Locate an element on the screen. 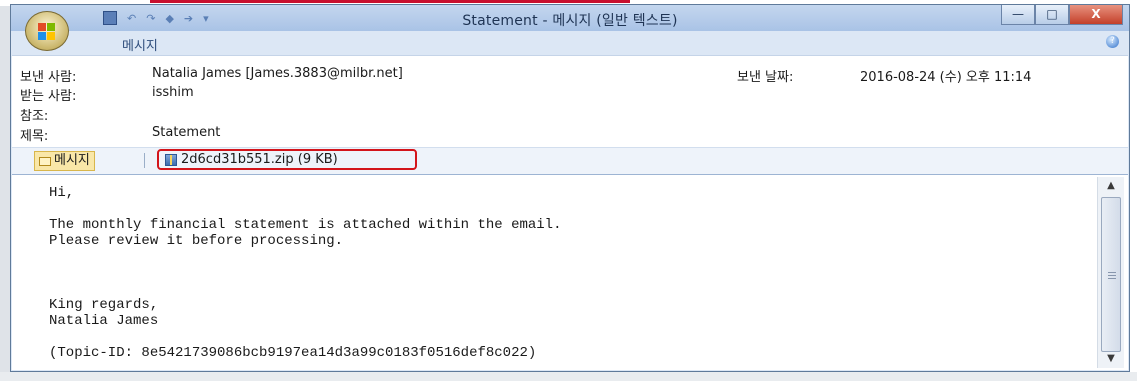  from-value: Natalia James [James.3883@milbr.net] is located at coordinates (277, 73).